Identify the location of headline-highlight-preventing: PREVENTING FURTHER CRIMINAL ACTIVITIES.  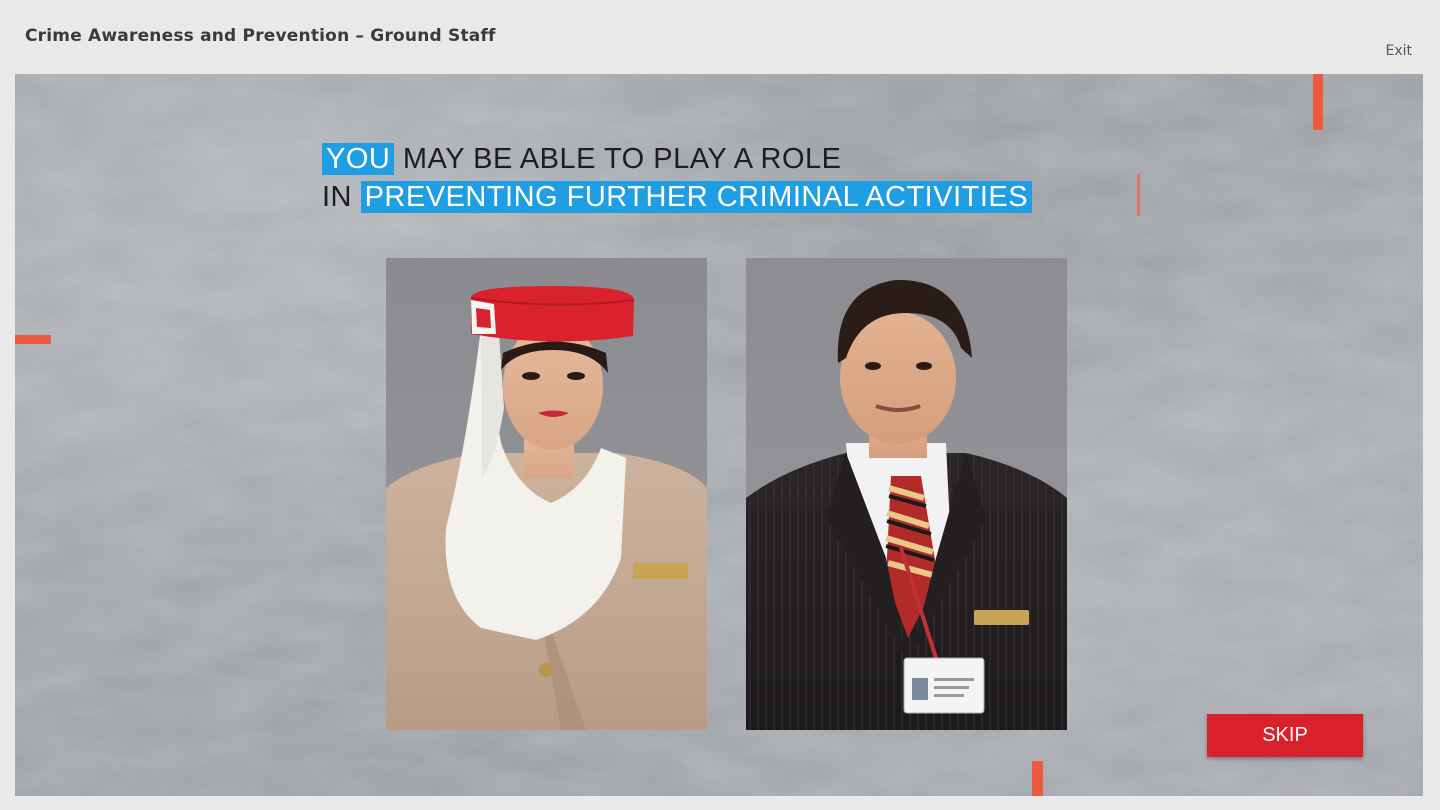
(696, 197).